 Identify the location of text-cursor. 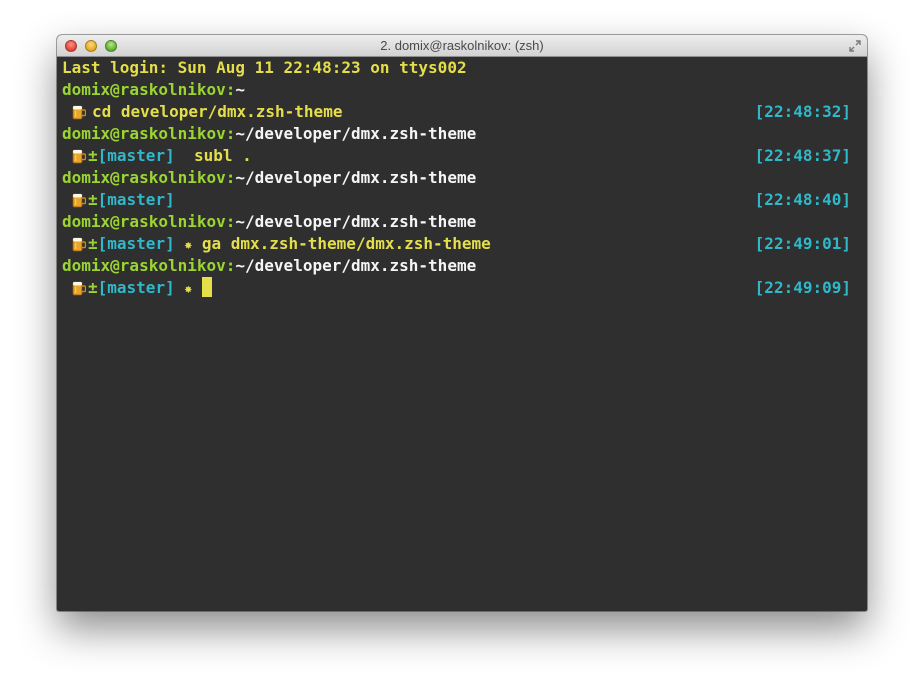
(206, 287).